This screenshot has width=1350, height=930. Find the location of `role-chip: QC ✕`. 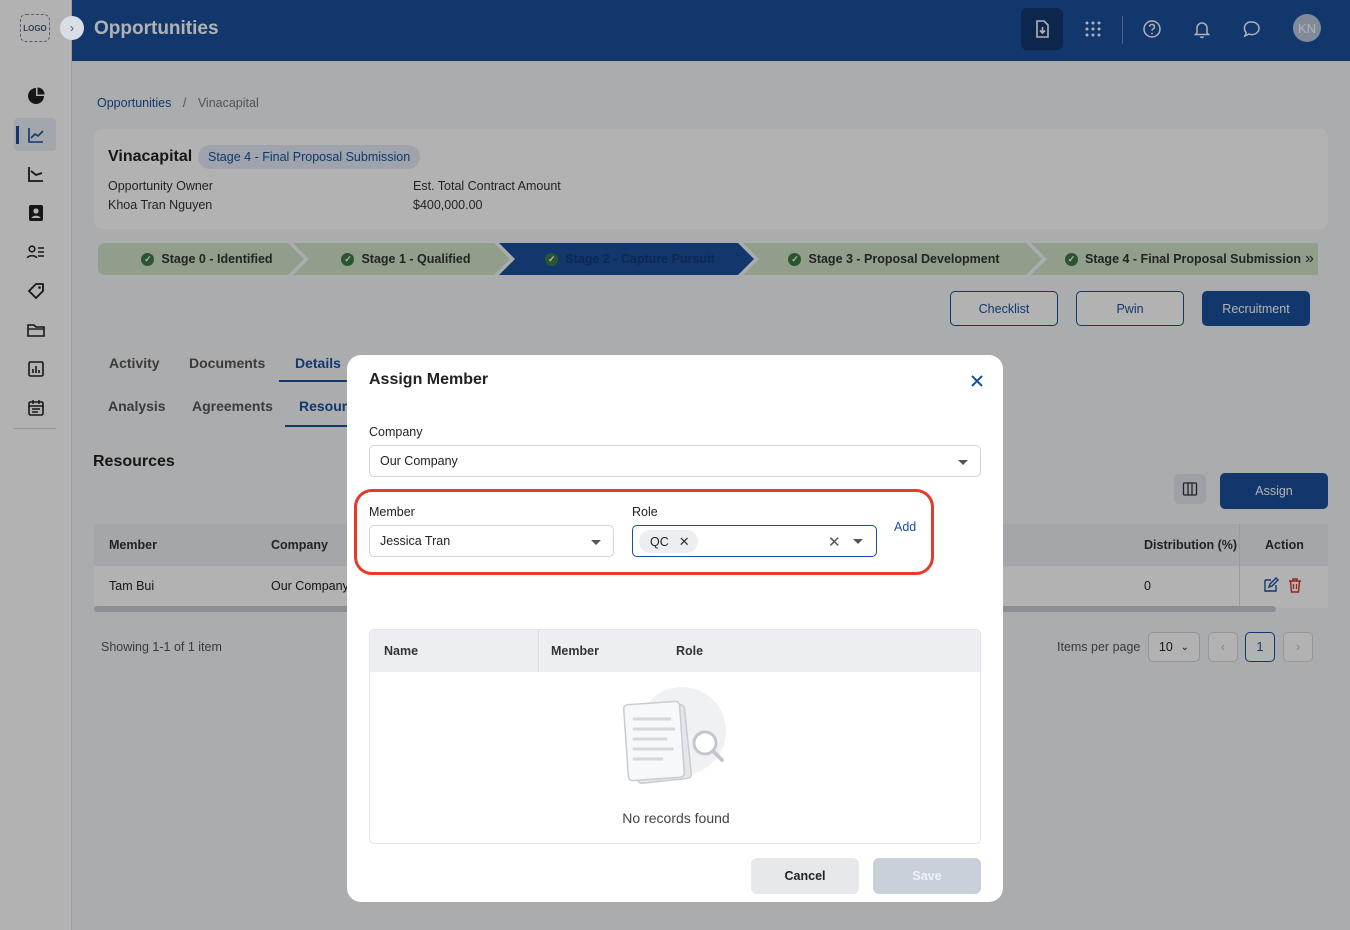

role-chip: QC ✕ is located at coordinates (668, 541).